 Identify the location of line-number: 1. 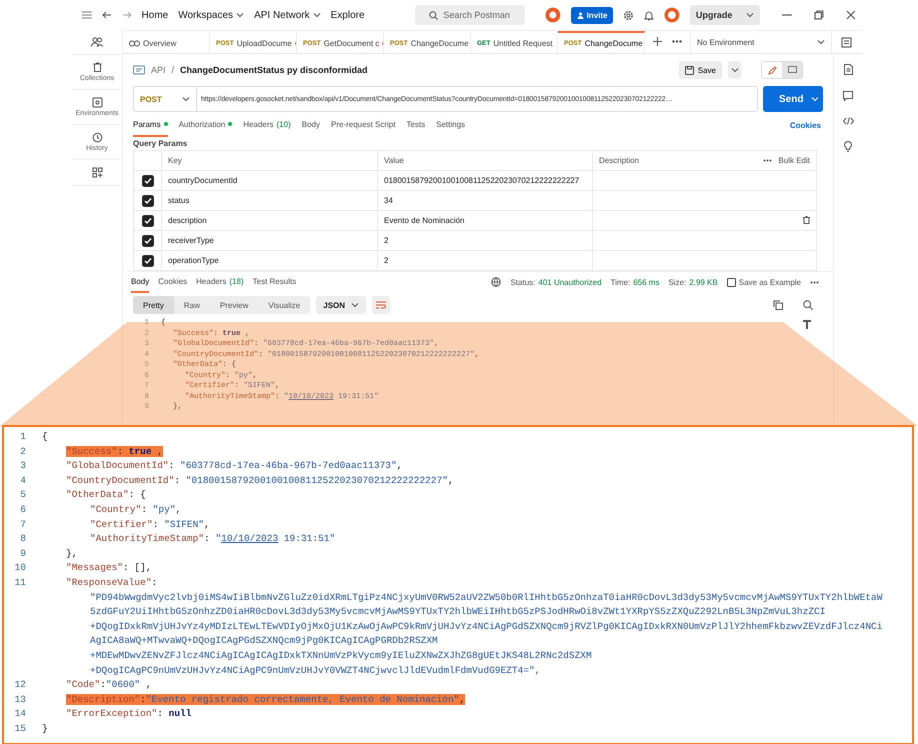
(22, 437).